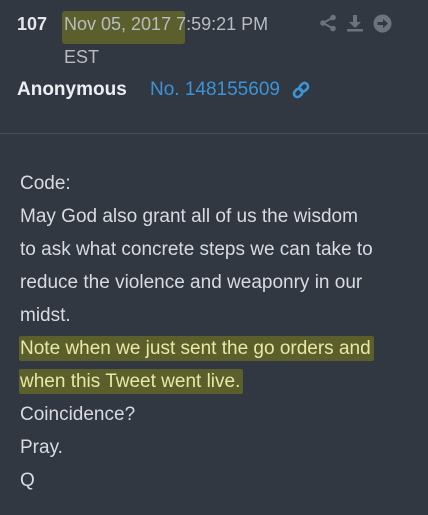 The image size is (428, 515). I want to click on post-actions, so click(355, 23).